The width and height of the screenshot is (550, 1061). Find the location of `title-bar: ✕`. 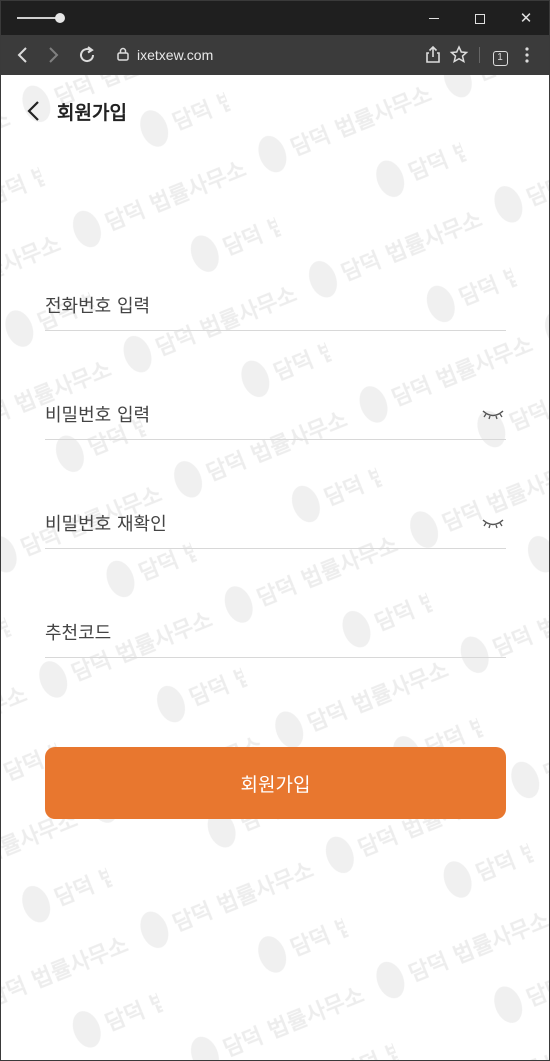

title-bar: ✕ is located at coordinates (275, 18).